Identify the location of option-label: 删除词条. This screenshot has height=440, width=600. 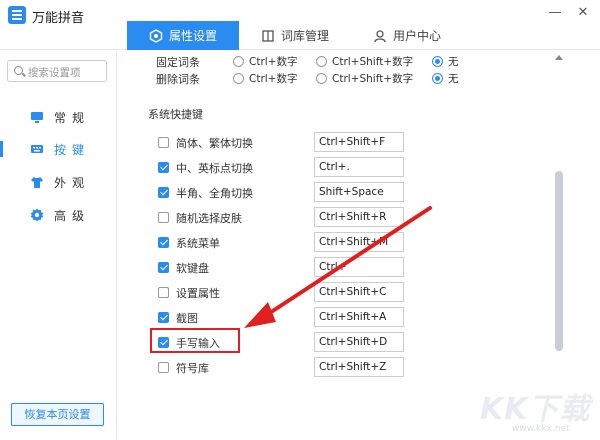
(178, 79).